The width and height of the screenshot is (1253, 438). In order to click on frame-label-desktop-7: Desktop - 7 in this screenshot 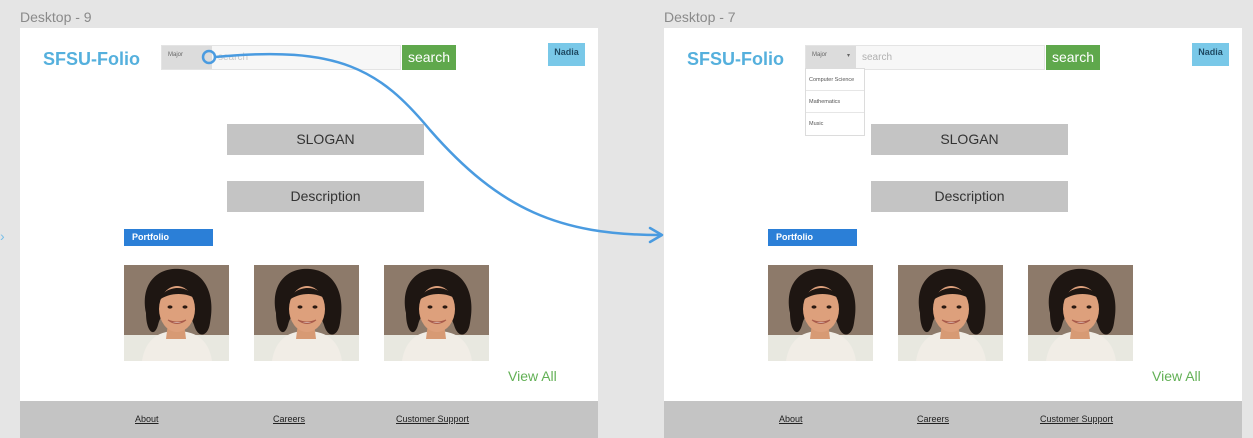, I will do `click(700, 17)`.